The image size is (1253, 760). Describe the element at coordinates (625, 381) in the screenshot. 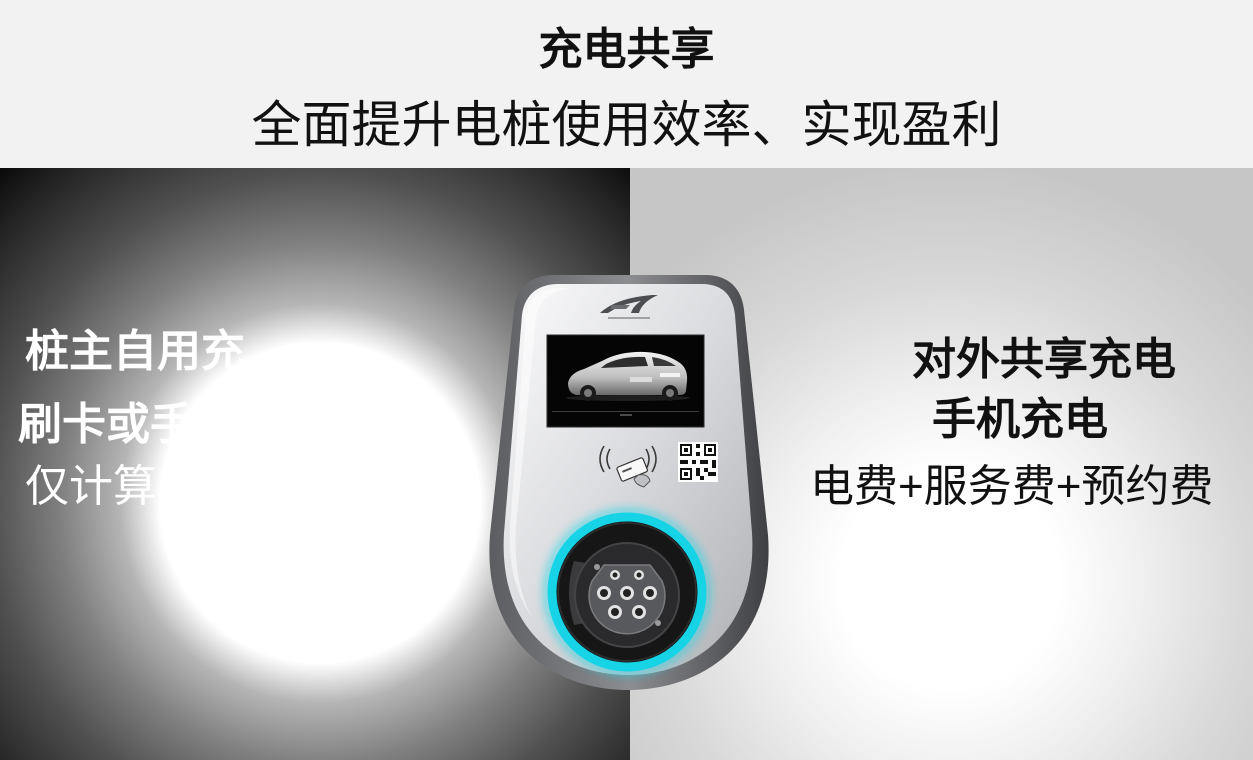

I see `charger-screen` at that location.